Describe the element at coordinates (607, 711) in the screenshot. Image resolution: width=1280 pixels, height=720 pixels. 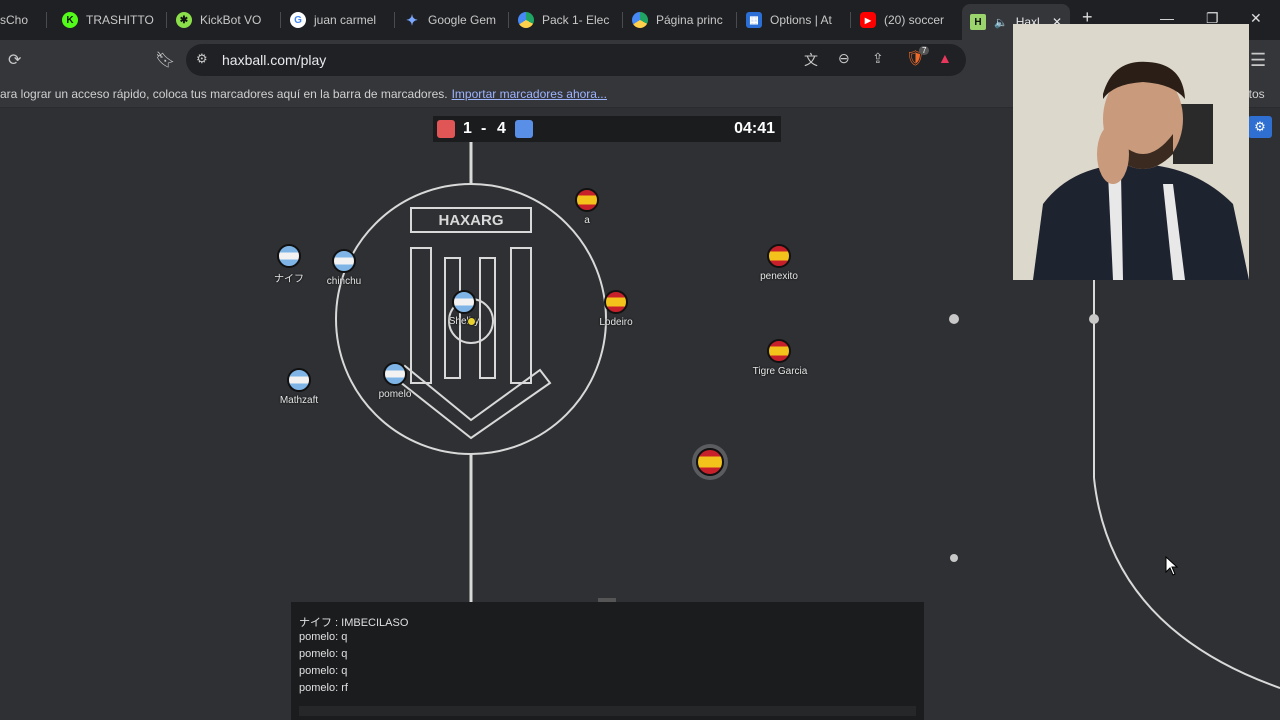
I see `chat-input` at that location.